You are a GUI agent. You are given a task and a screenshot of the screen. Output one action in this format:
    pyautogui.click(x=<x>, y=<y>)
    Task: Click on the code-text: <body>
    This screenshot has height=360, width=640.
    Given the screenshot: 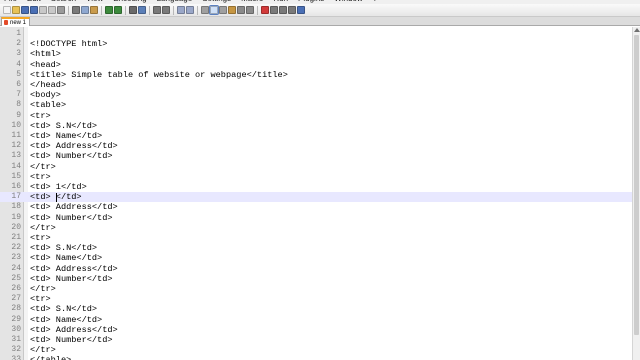 What is the action you would take?
    pyautogui.click(x=45, y=95)
    